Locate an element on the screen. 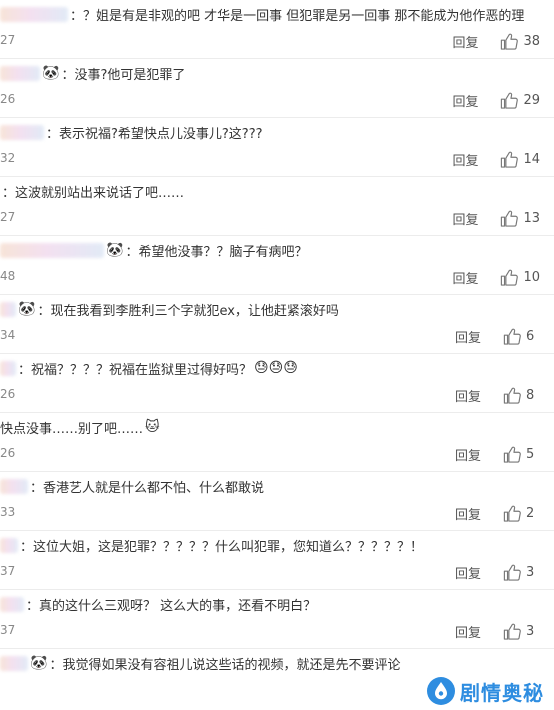 This screenshot has width=554, height=710. comment-time: 32 is located at coordinates (8, 158).